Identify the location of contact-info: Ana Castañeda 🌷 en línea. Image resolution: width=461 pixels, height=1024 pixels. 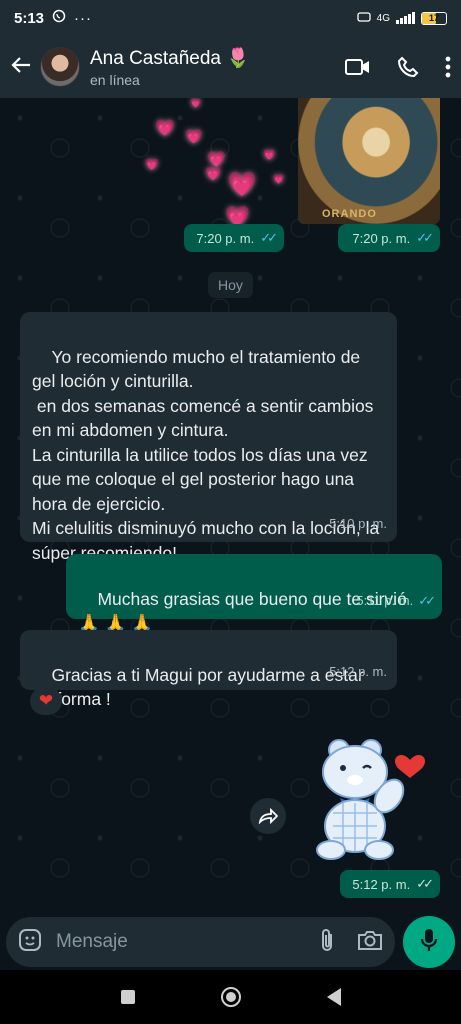
(170, 67).